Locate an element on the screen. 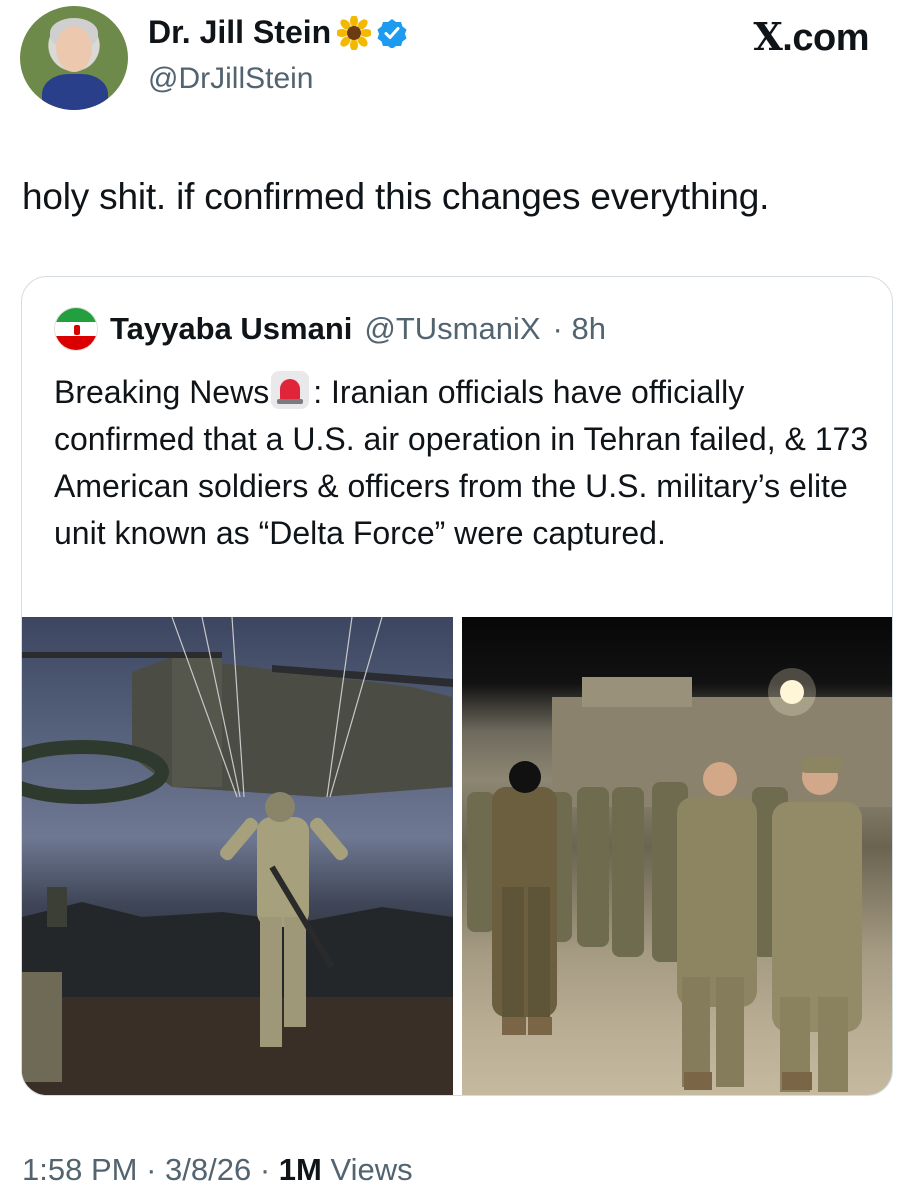 The height and width of the screenshot is (1200, 913). author-avatar is located at coordinates (74, 58).